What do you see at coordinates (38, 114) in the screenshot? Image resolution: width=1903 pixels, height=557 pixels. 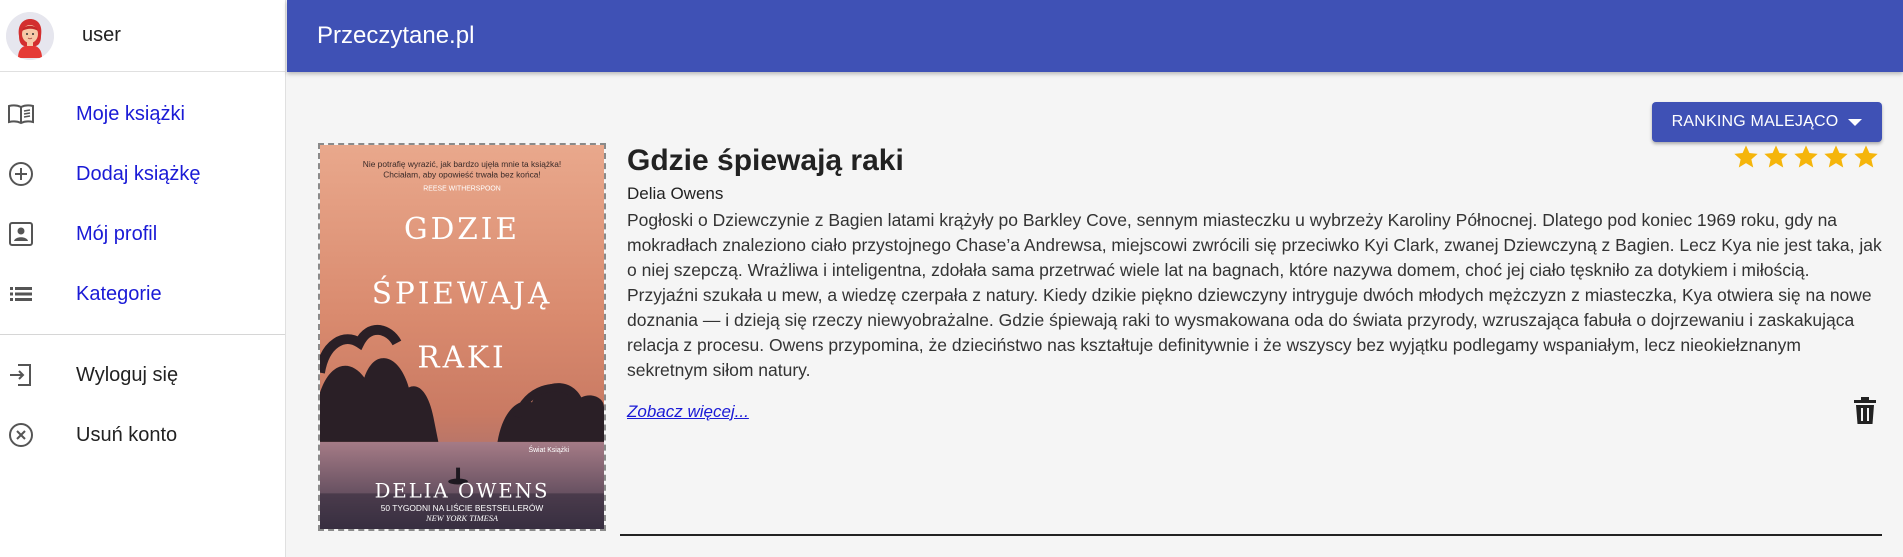 I see `book-open-icon` at bounding box center [38, 114].